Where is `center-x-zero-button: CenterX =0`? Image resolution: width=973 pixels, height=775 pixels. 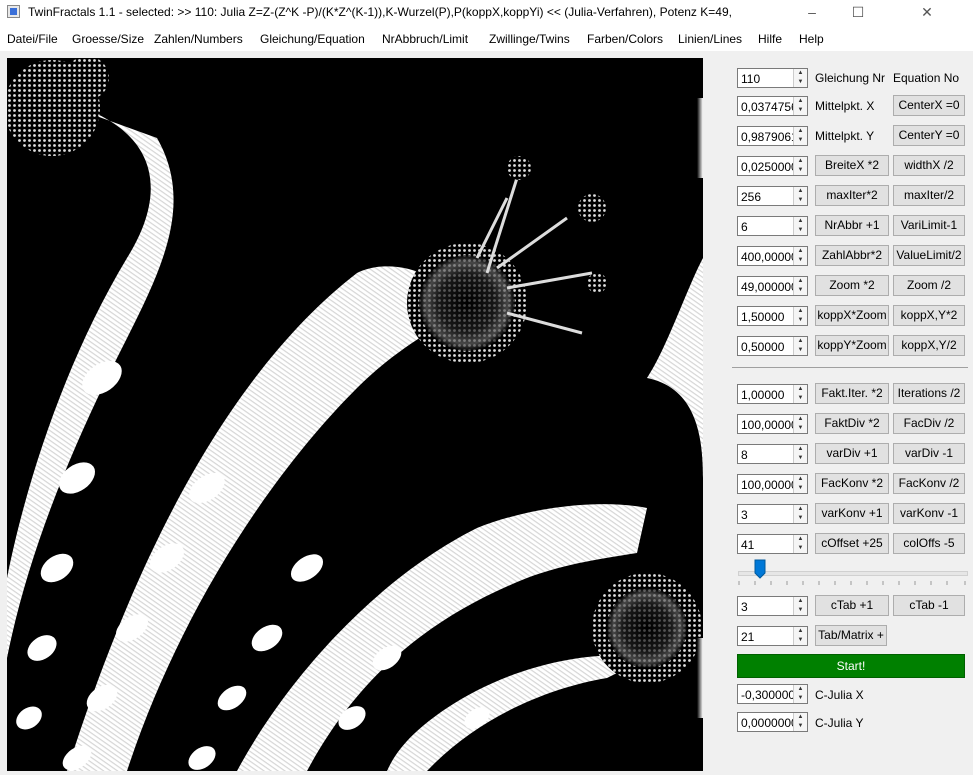
center-x-zero-button: CenterX =0 is located at coordinates (929, 105).